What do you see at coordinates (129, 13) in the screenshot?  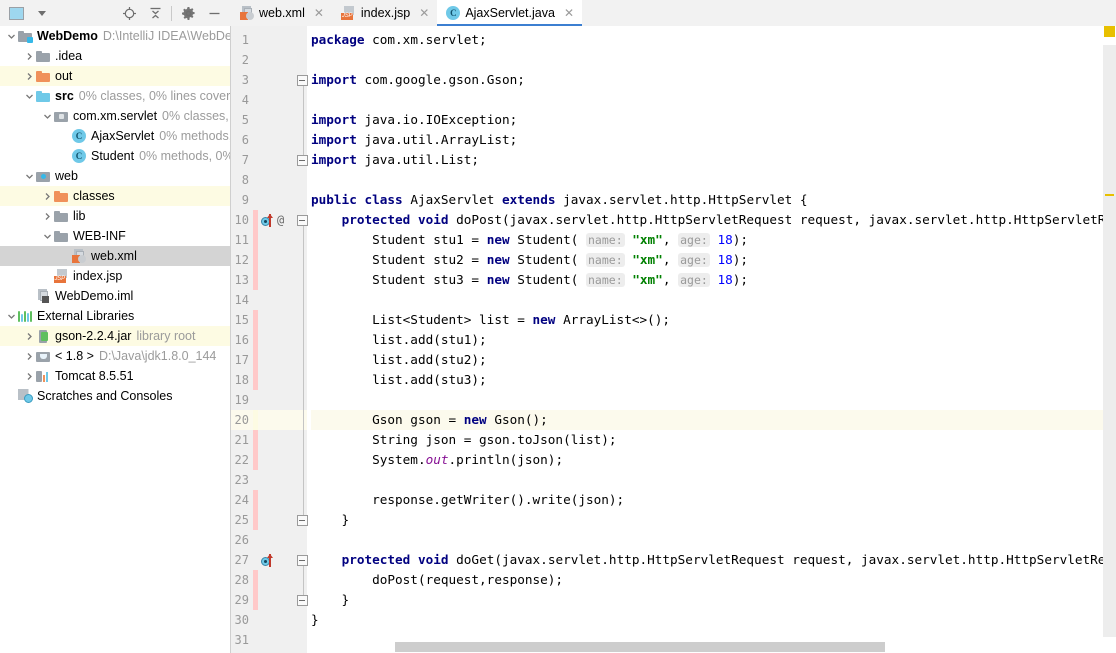 I see `locate-icon` at bounding box center [129, 13].